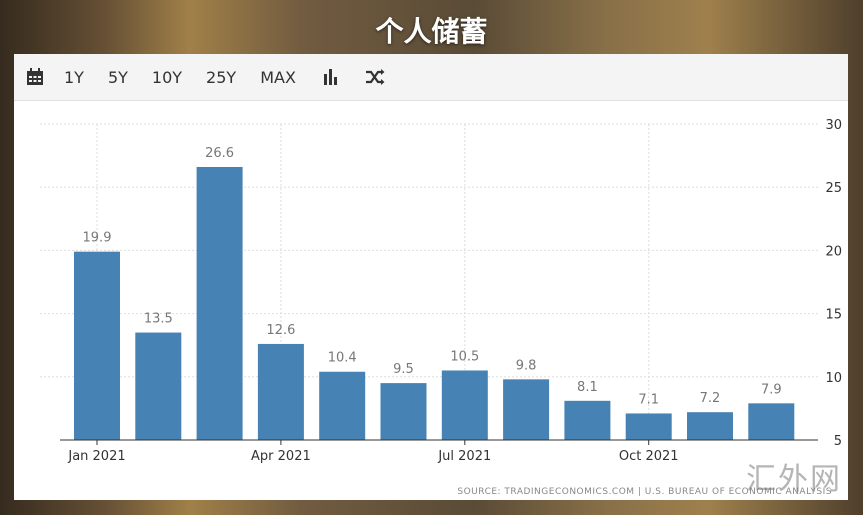  Describe the element at coordinates (403, 369) in the screenshot. I see `bar-value-label: 9.5` at that location.